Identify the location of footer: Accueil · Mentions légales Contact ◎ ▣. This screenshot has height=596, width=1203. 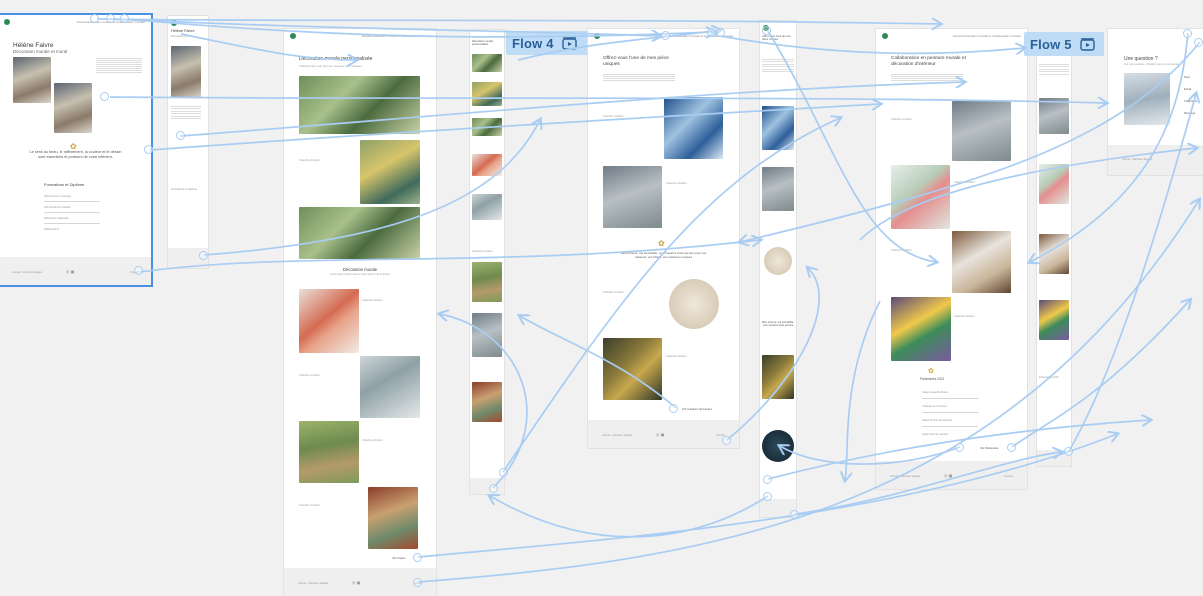
(663, 434).